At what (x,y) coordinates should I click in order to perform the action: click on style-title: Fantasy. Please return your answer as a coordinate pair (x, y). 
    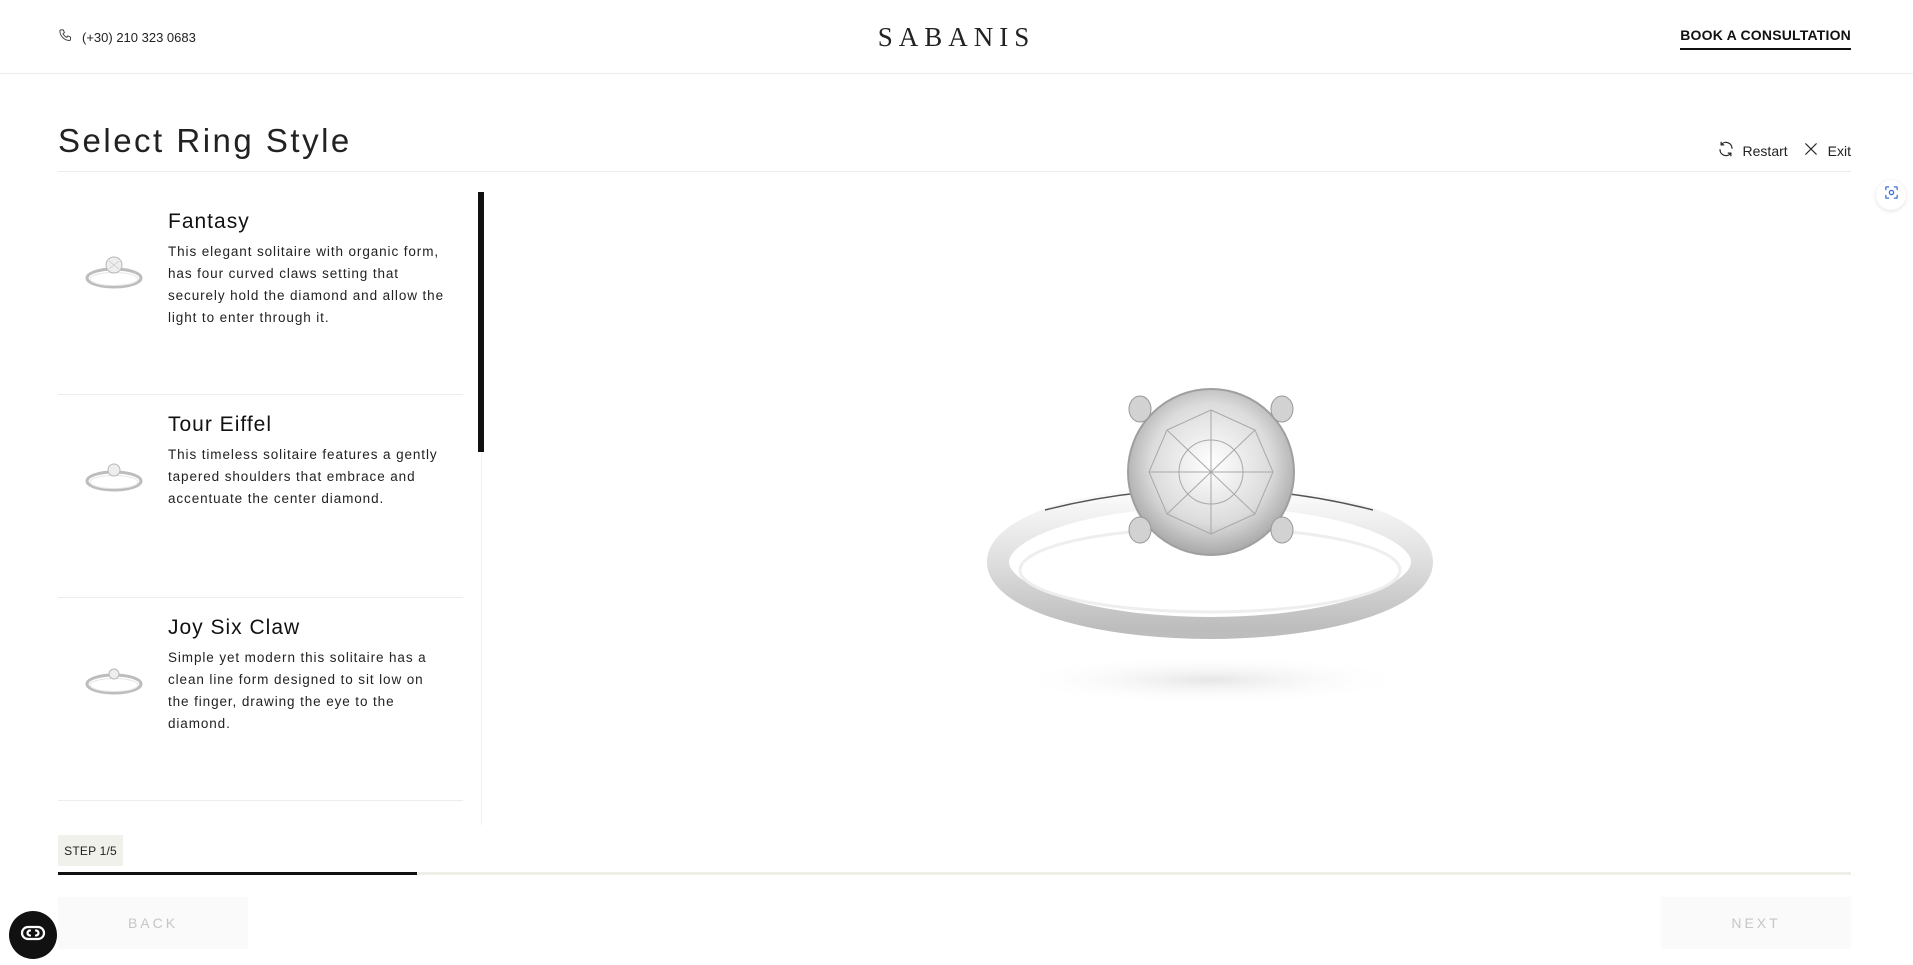
    Looking at the image, I should click on (209, 221).